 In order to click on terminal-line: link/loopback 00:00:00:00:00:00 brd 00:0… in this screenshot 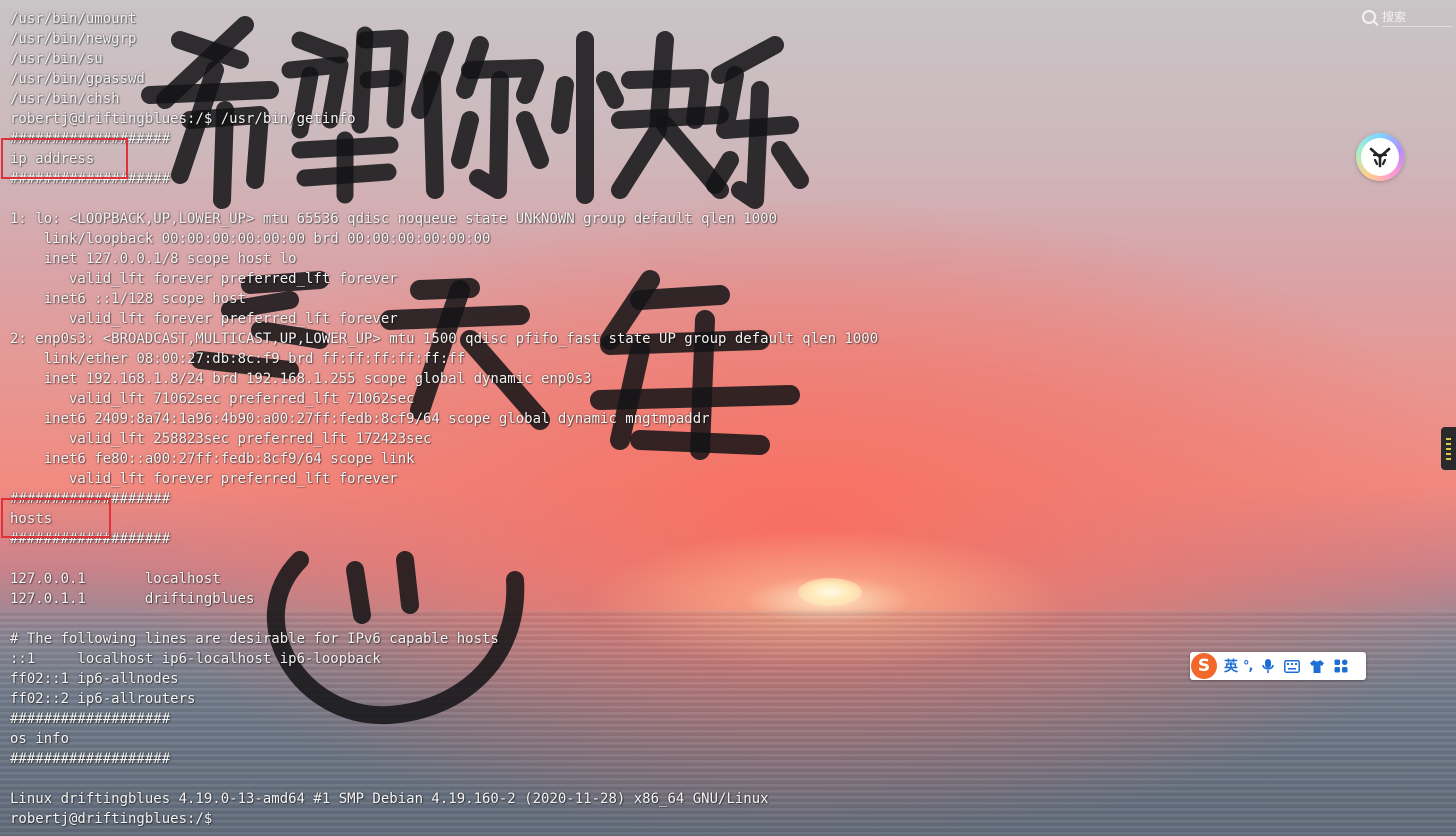, I will do `click(250, 239)`.